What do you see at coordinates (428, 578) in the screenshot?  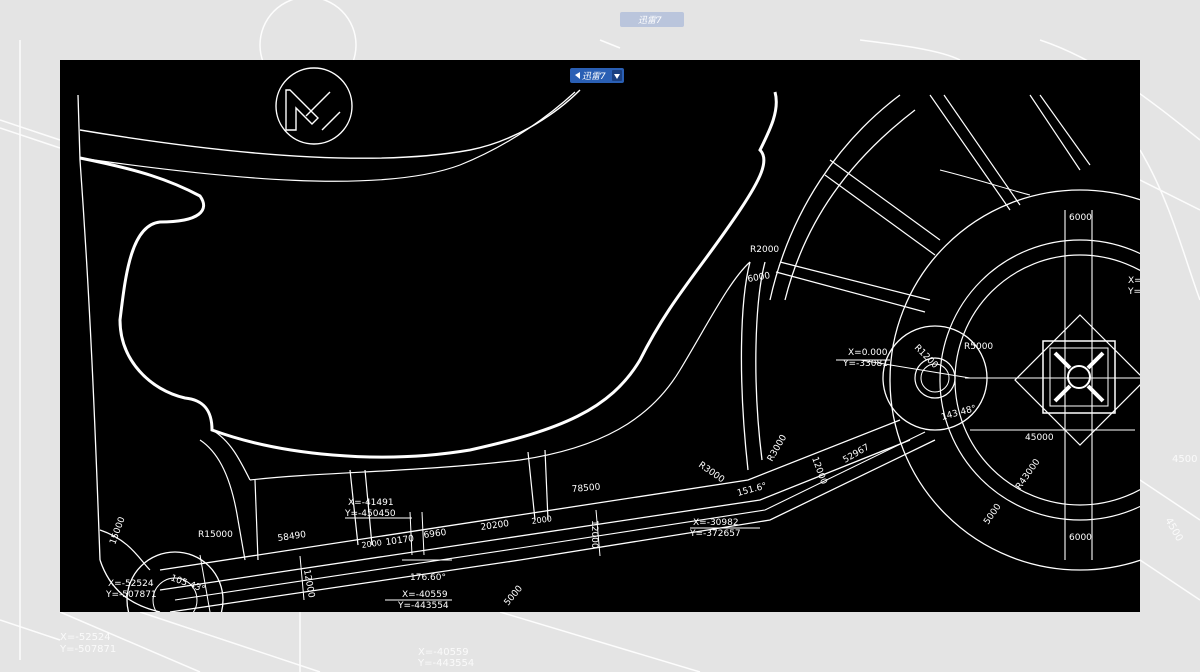 I see `label-angle-176: 176.60°` at bounding box center [428, 578].